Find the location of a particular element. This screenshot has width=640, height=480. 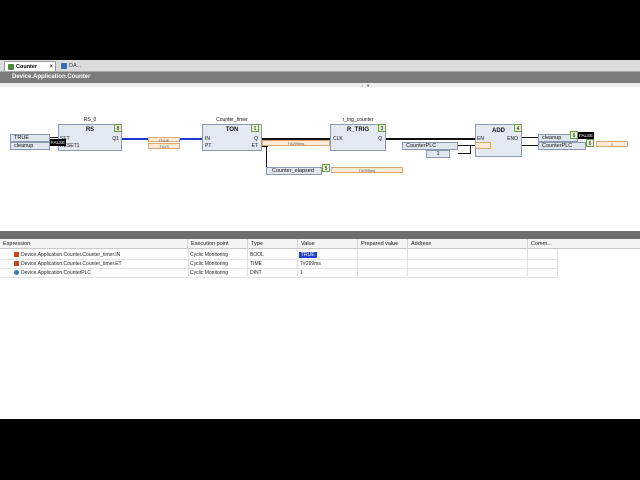

row-type: BOOL is located at coordinates (257, 255).